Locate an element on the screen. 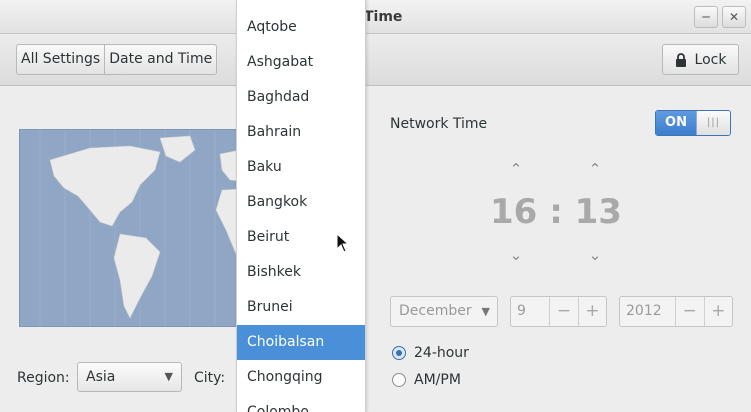 The image size is (751, 412). lock-icon is located at coordinates (680, 59).